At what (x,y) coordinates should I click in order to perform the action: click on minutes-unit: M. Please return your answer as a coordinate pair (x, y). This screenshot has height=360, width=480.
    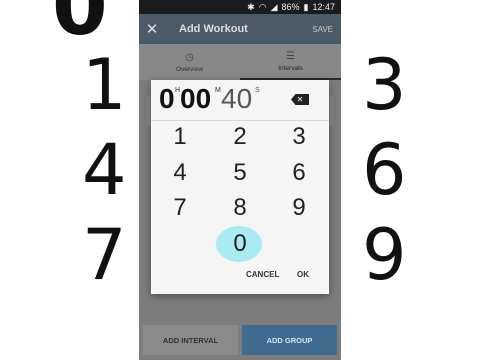
    Looking at the image, I should click on (218, 90).